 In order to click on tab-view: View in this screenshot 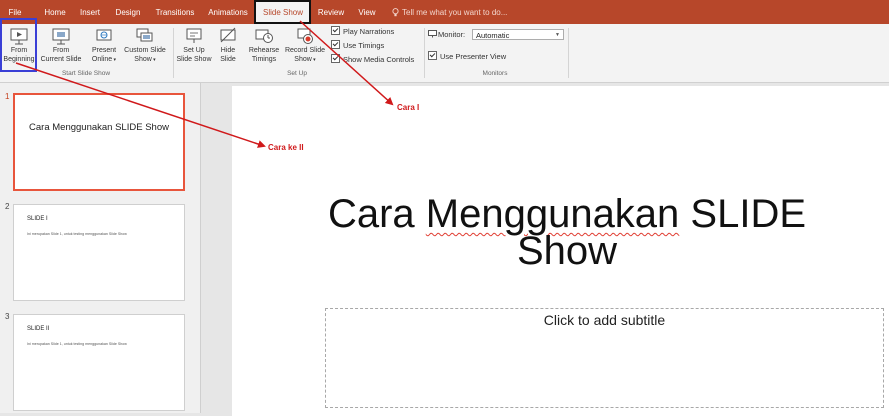, I will do `click(367, 12)`.